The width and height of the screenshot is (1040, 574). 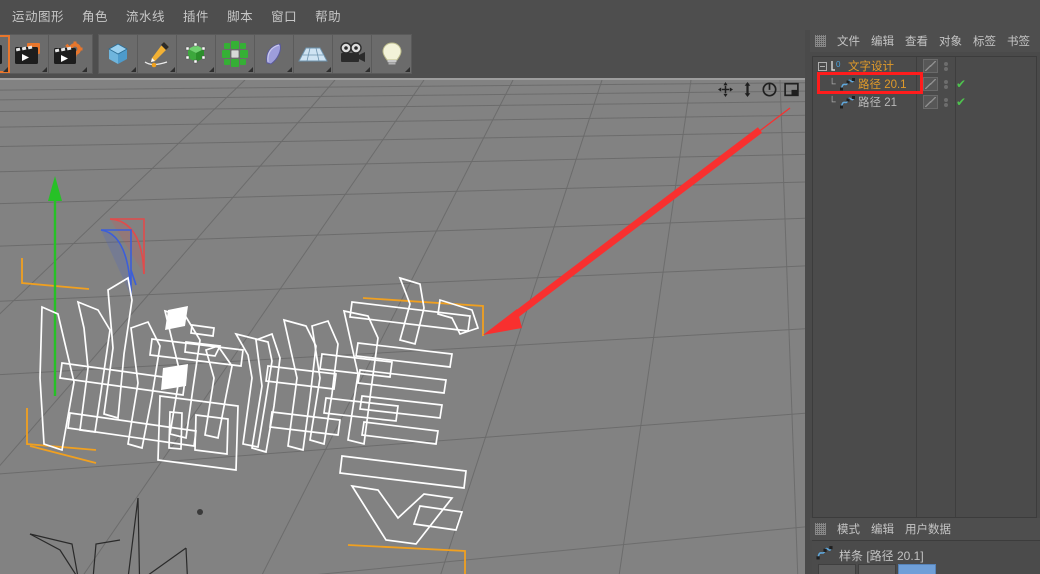 I want to click on menu-item-script: 脚本, so click(x=240, y=15).